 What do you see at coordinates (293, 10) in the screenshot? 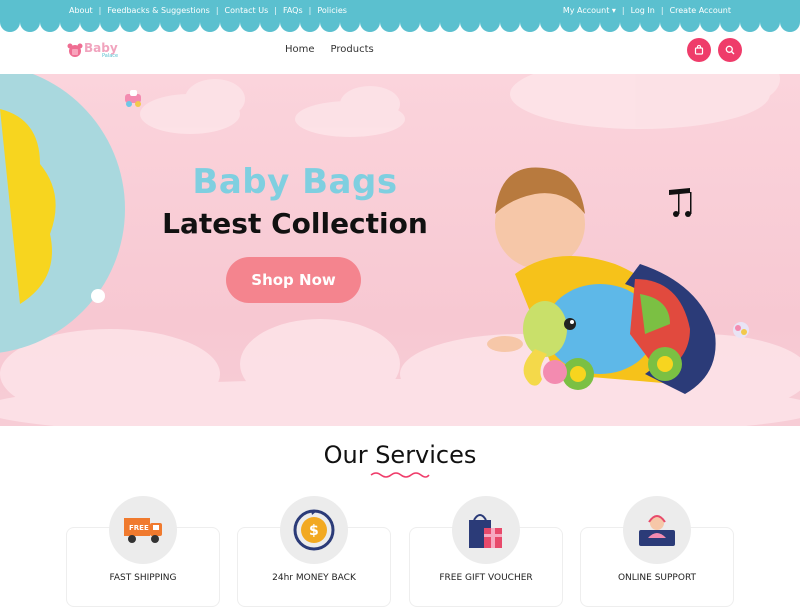
I see `faqs-link: FAQs` at bounding box center [293, 10].